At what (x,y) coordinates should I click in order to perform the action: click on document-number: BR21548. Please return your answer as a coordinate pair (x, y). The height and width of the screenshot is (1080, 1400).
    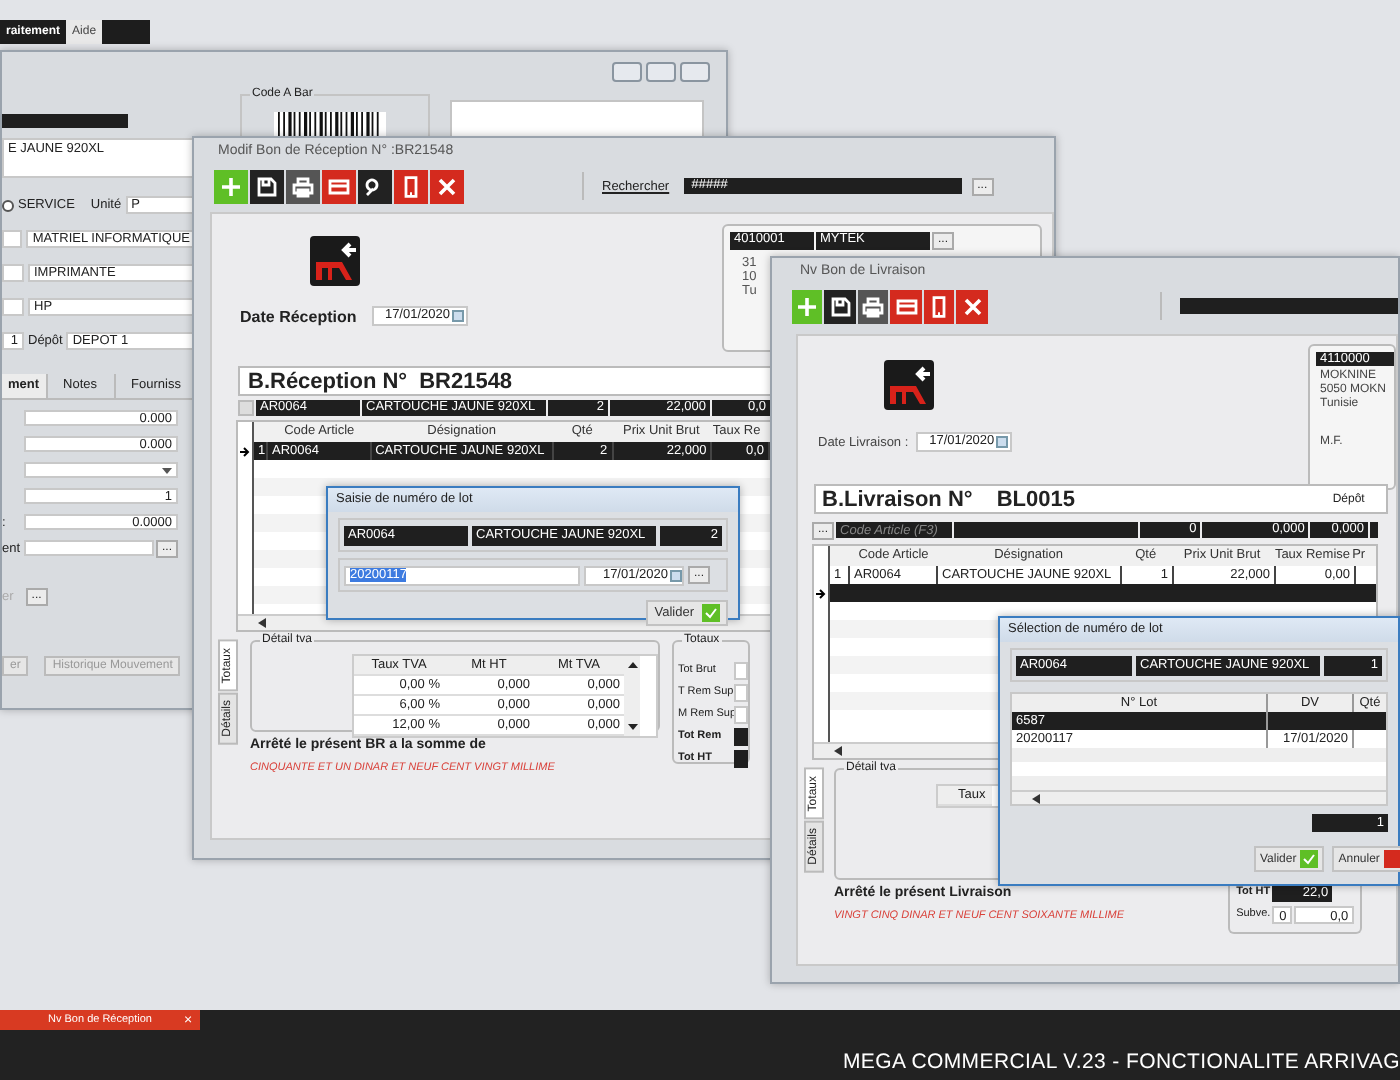
    Looking at the image, I should click on (466, 381).